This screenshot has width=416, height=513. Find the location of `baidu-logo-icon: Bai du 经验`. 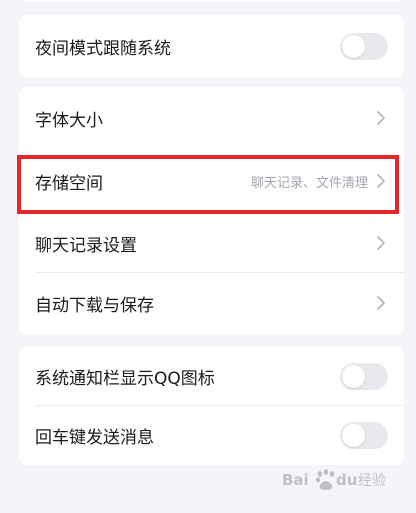

baidu-logo-icon: Bai du 经验 is located at coordinates (334, 479).